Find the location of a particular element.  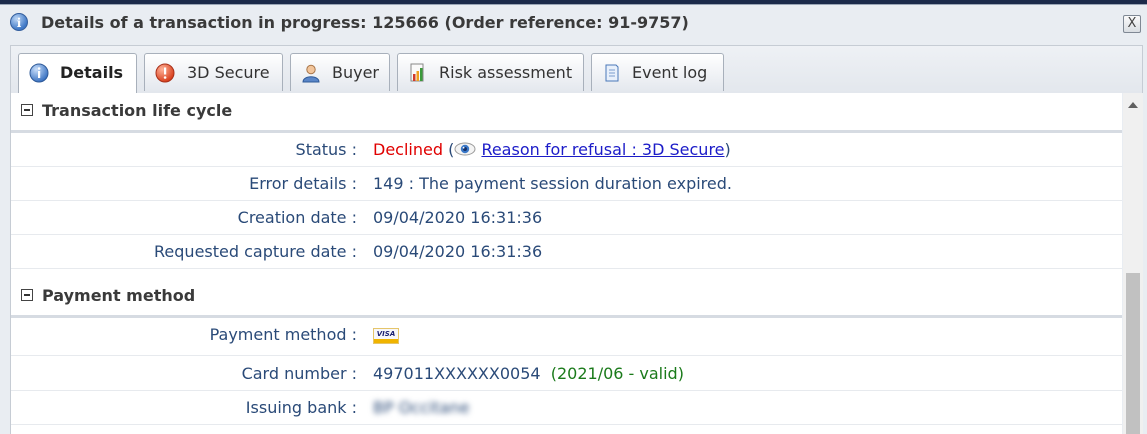

warning-icon is located at coordinates (165, 73).